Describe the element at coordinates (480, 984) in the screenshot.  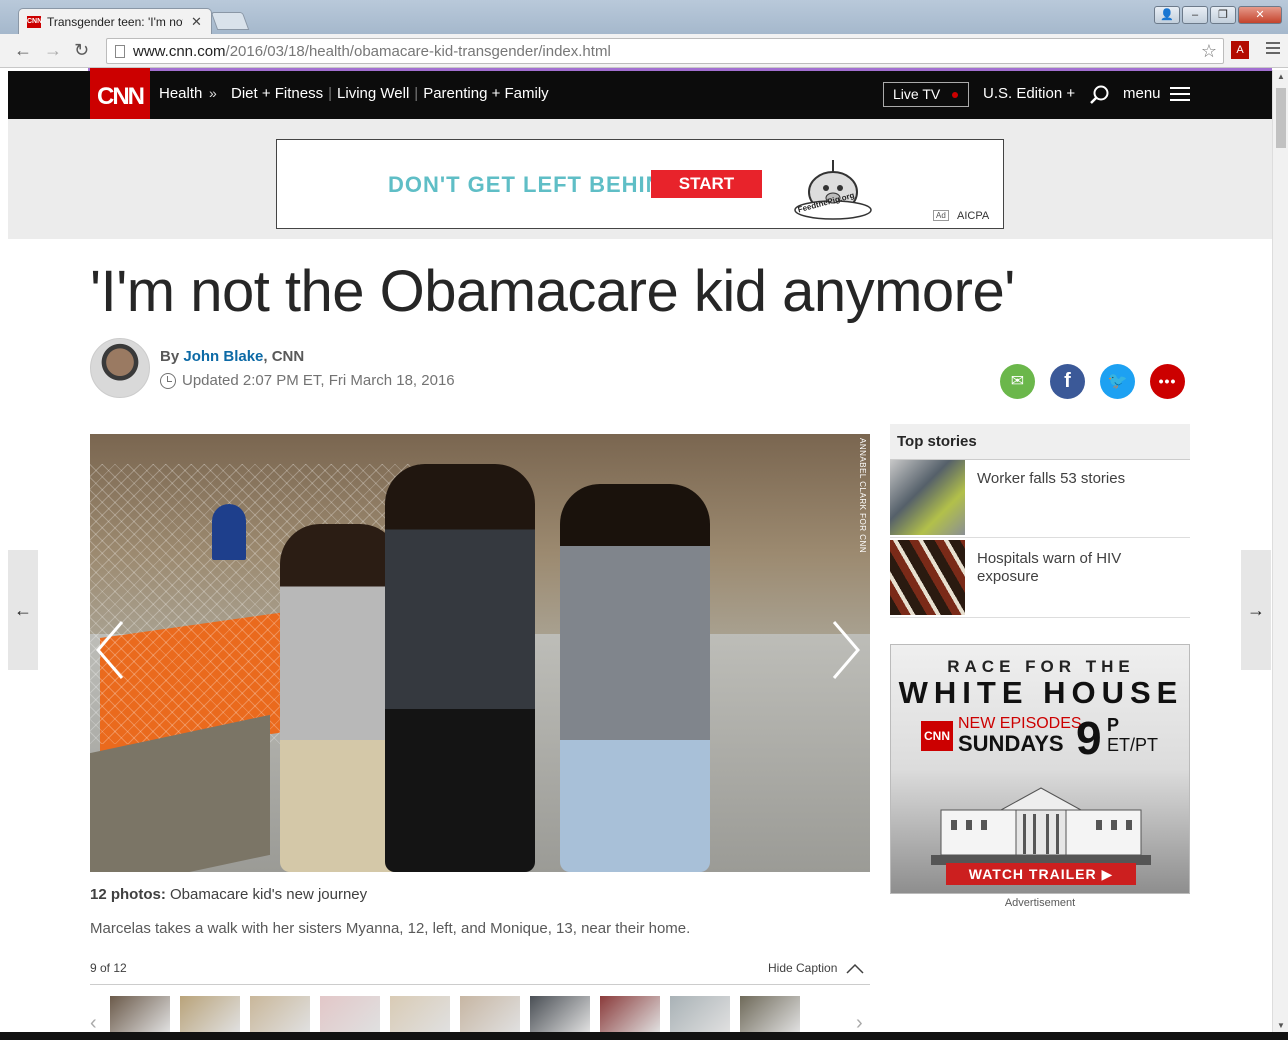
I see `gallery-divider` at that location.